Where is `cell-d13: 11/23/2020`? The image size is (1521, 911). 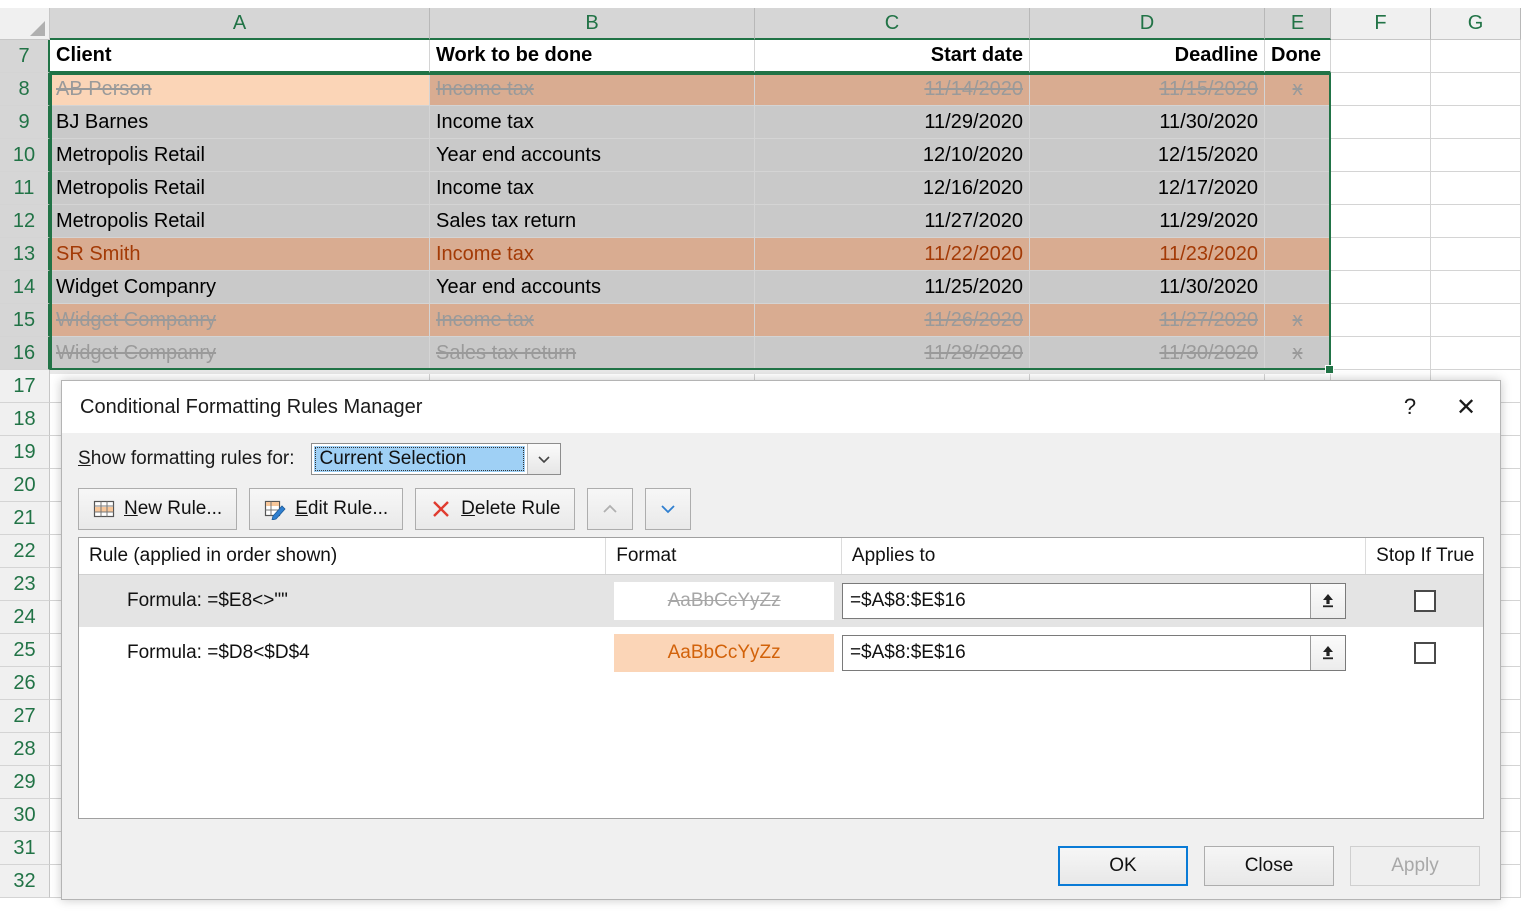
cell-d13: 11/23/2020 is located at coordinates (1147, 254).